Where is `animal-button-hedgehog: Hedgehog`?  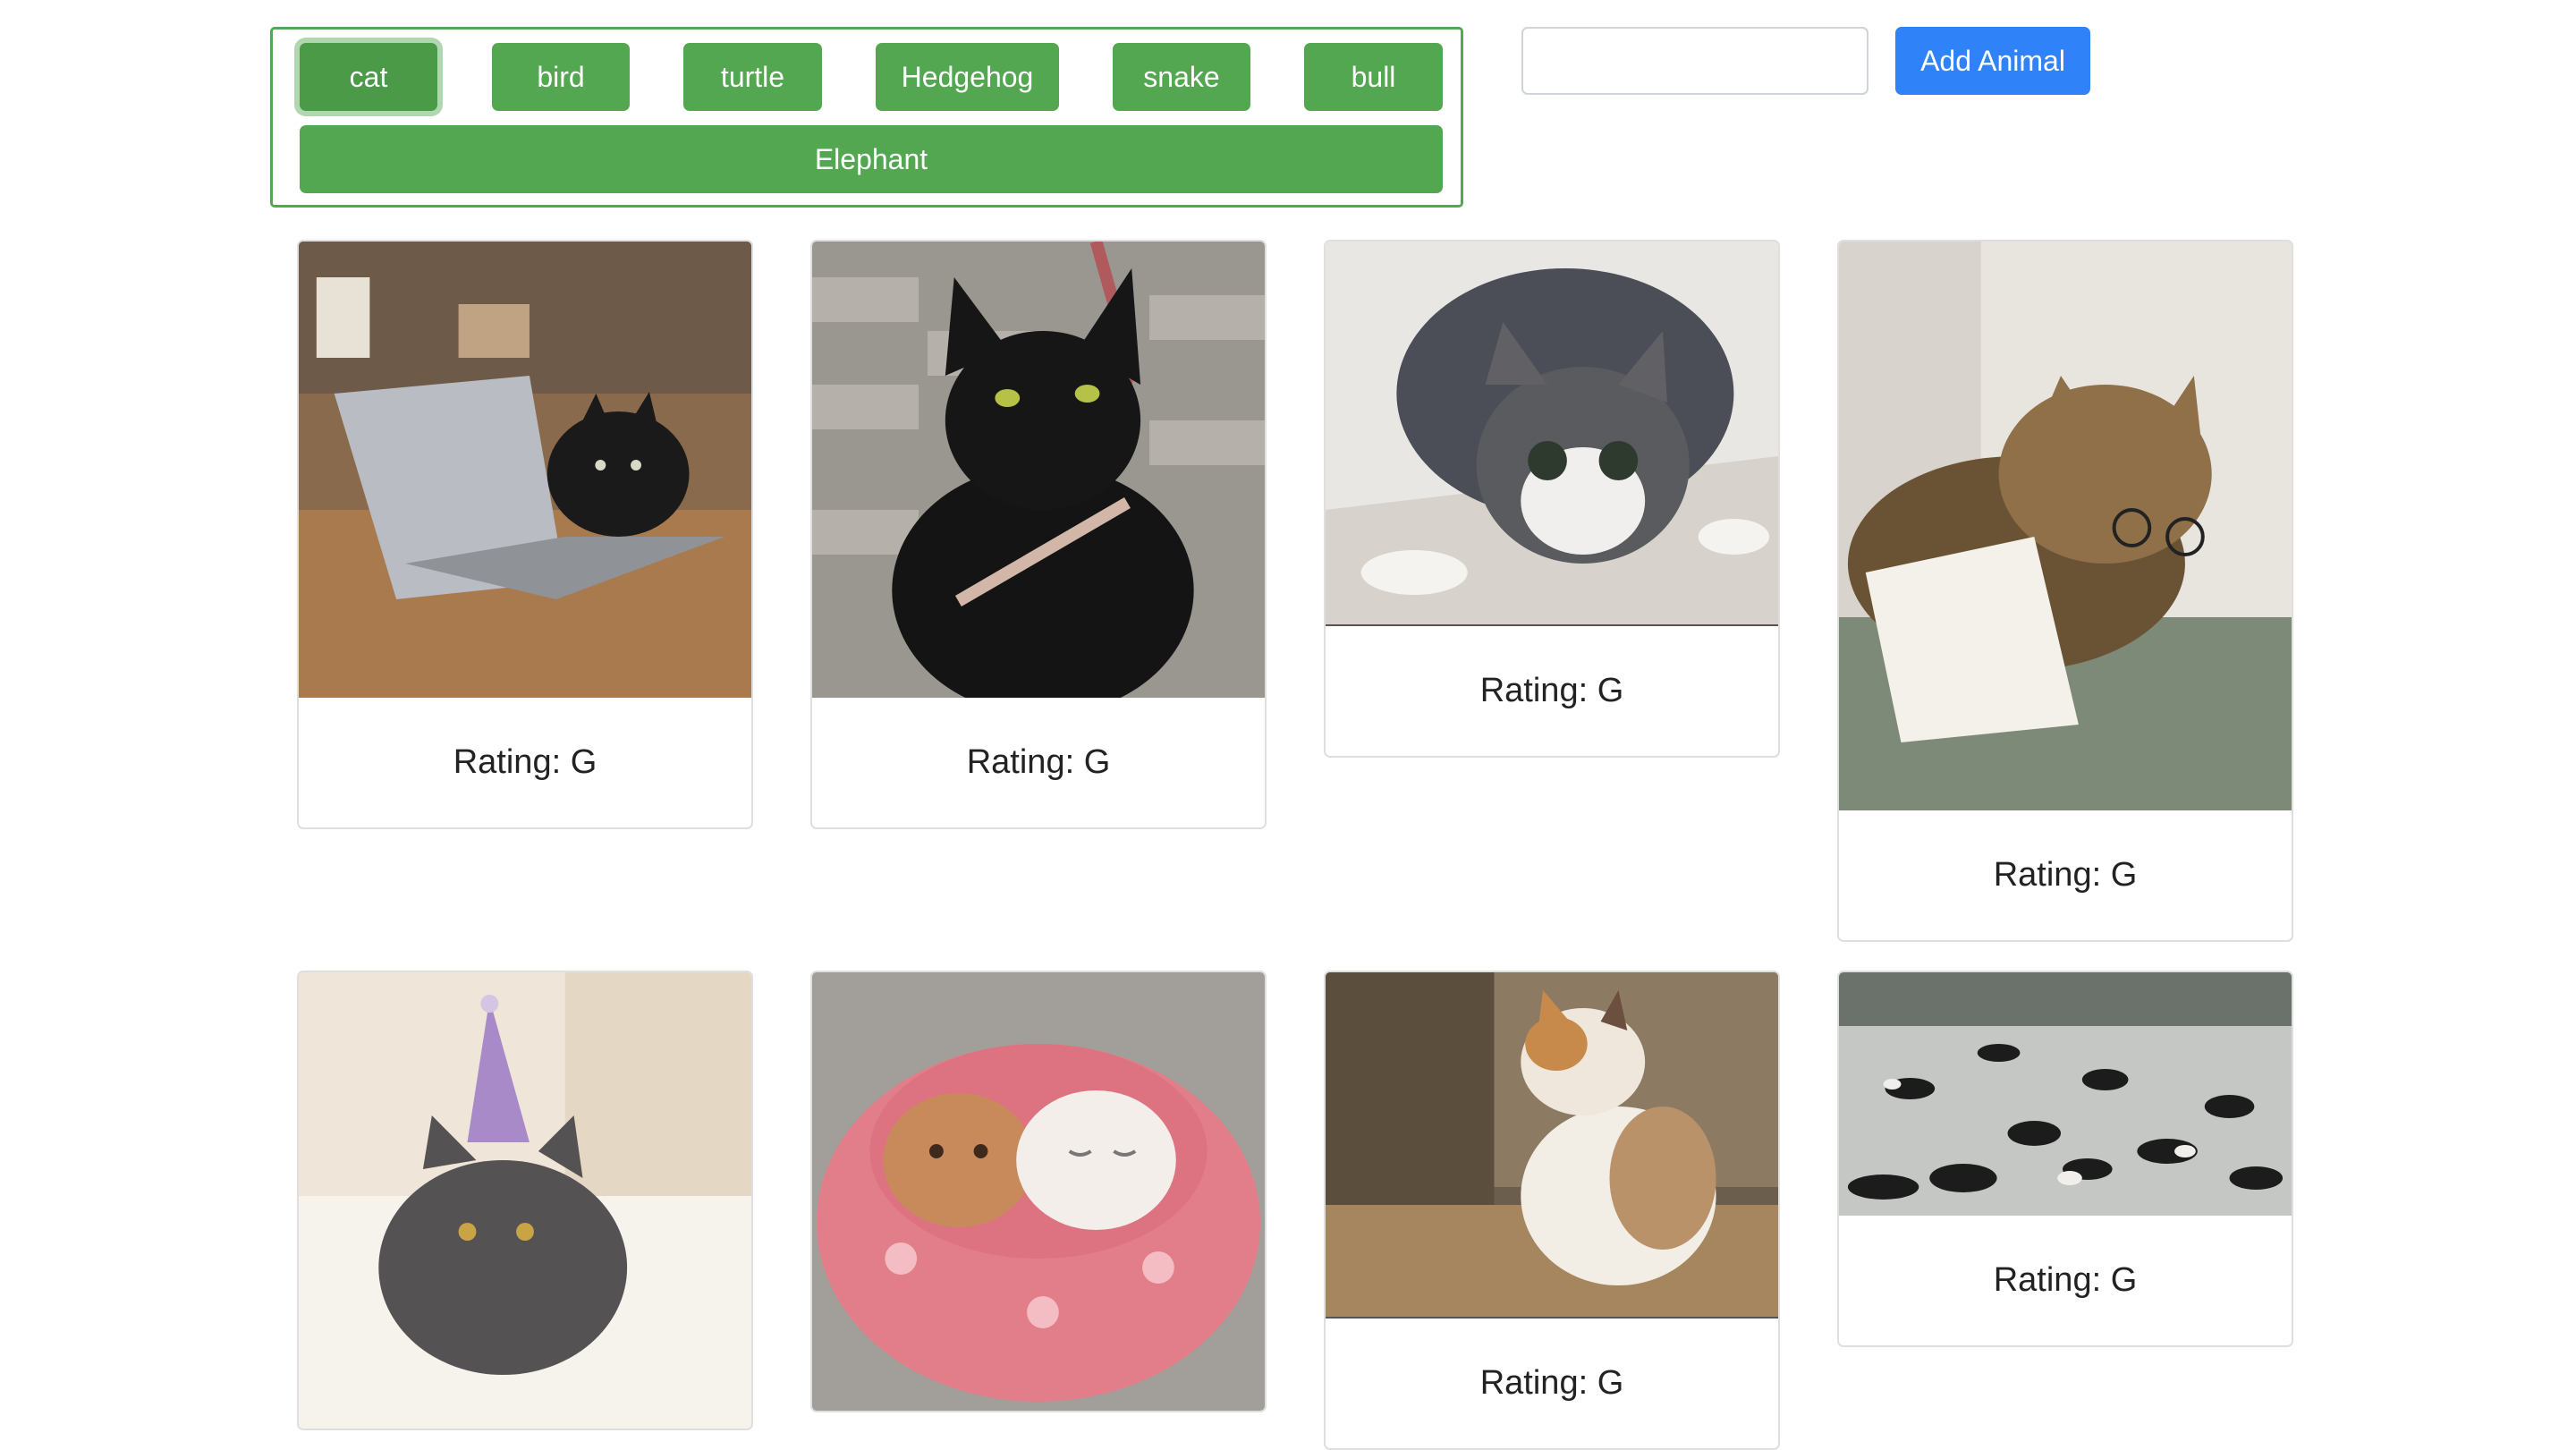
animal-button-hedgehog: Hedgehog is located at coordinates (967, 77).